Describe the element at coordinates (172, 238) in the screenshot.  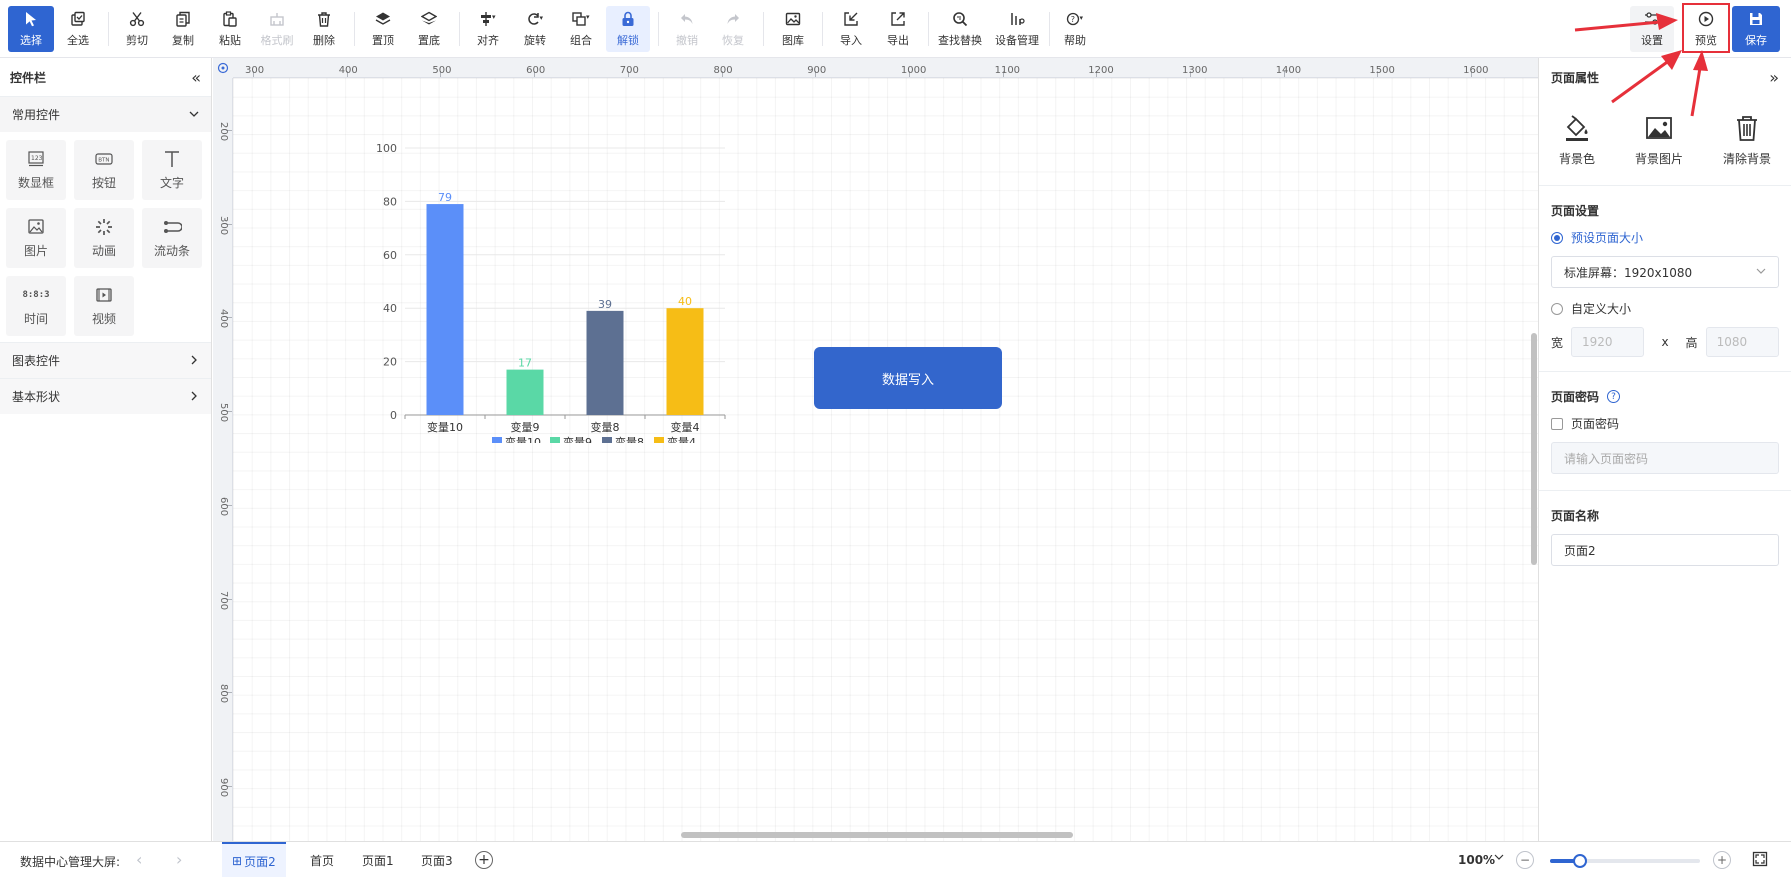
I see `control-flow-bar: 流动条` at that location.